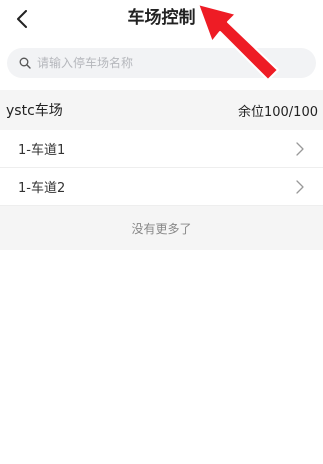 The image size is (323, 464). I want to click on no-more-indicator: 没有更多了, so click(161, 228).